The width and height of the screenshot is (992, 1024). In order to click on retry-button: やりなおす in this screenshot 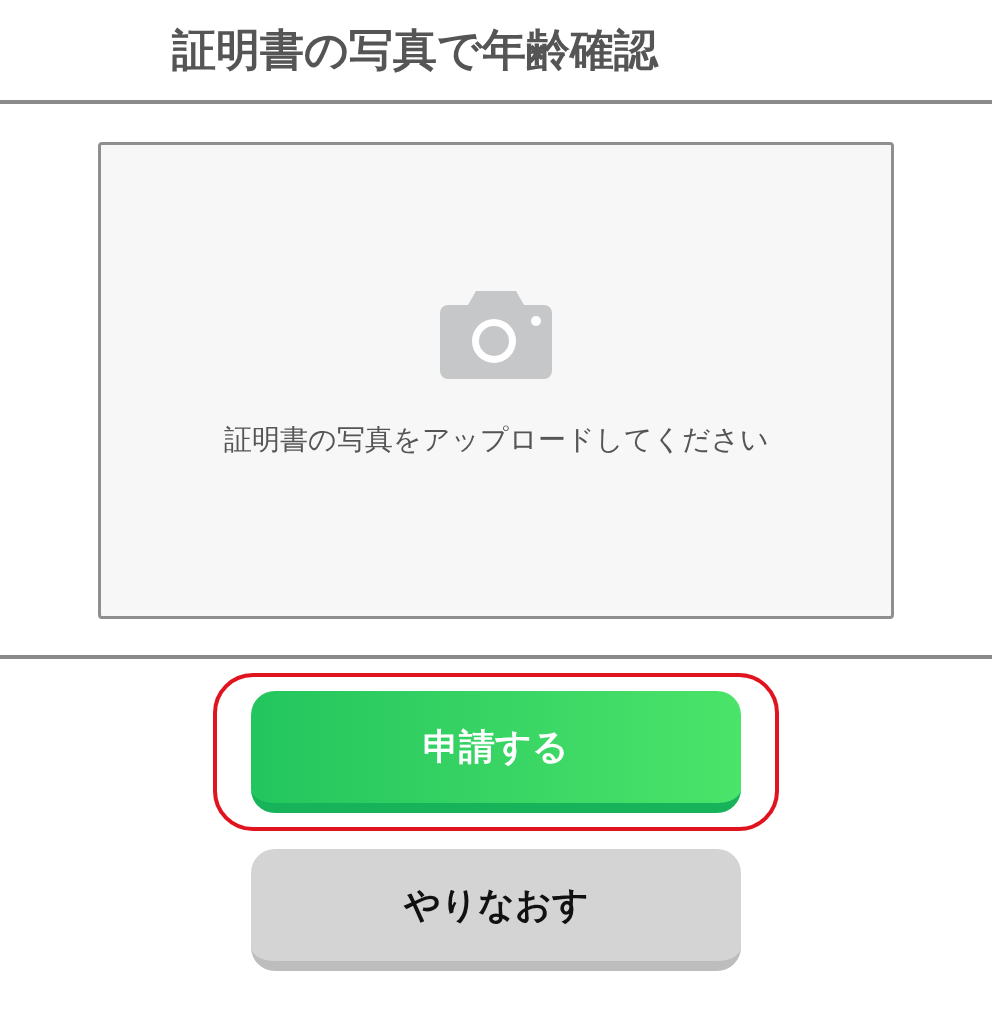, I will do `click(496, 910)`.